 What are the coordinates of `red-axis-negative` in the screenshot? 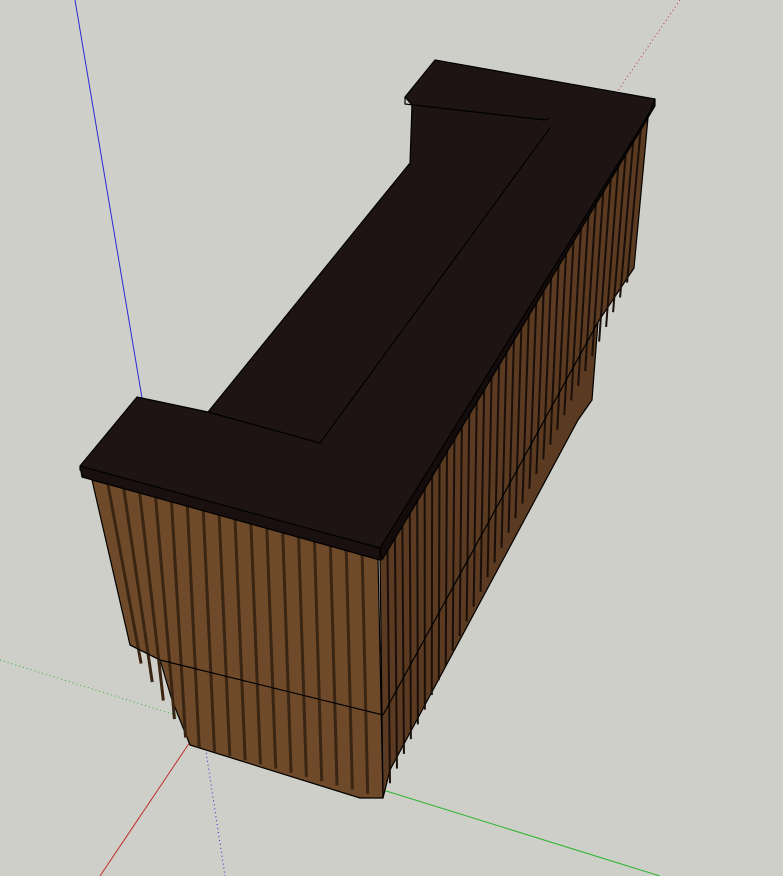 It's located at (647, 48).